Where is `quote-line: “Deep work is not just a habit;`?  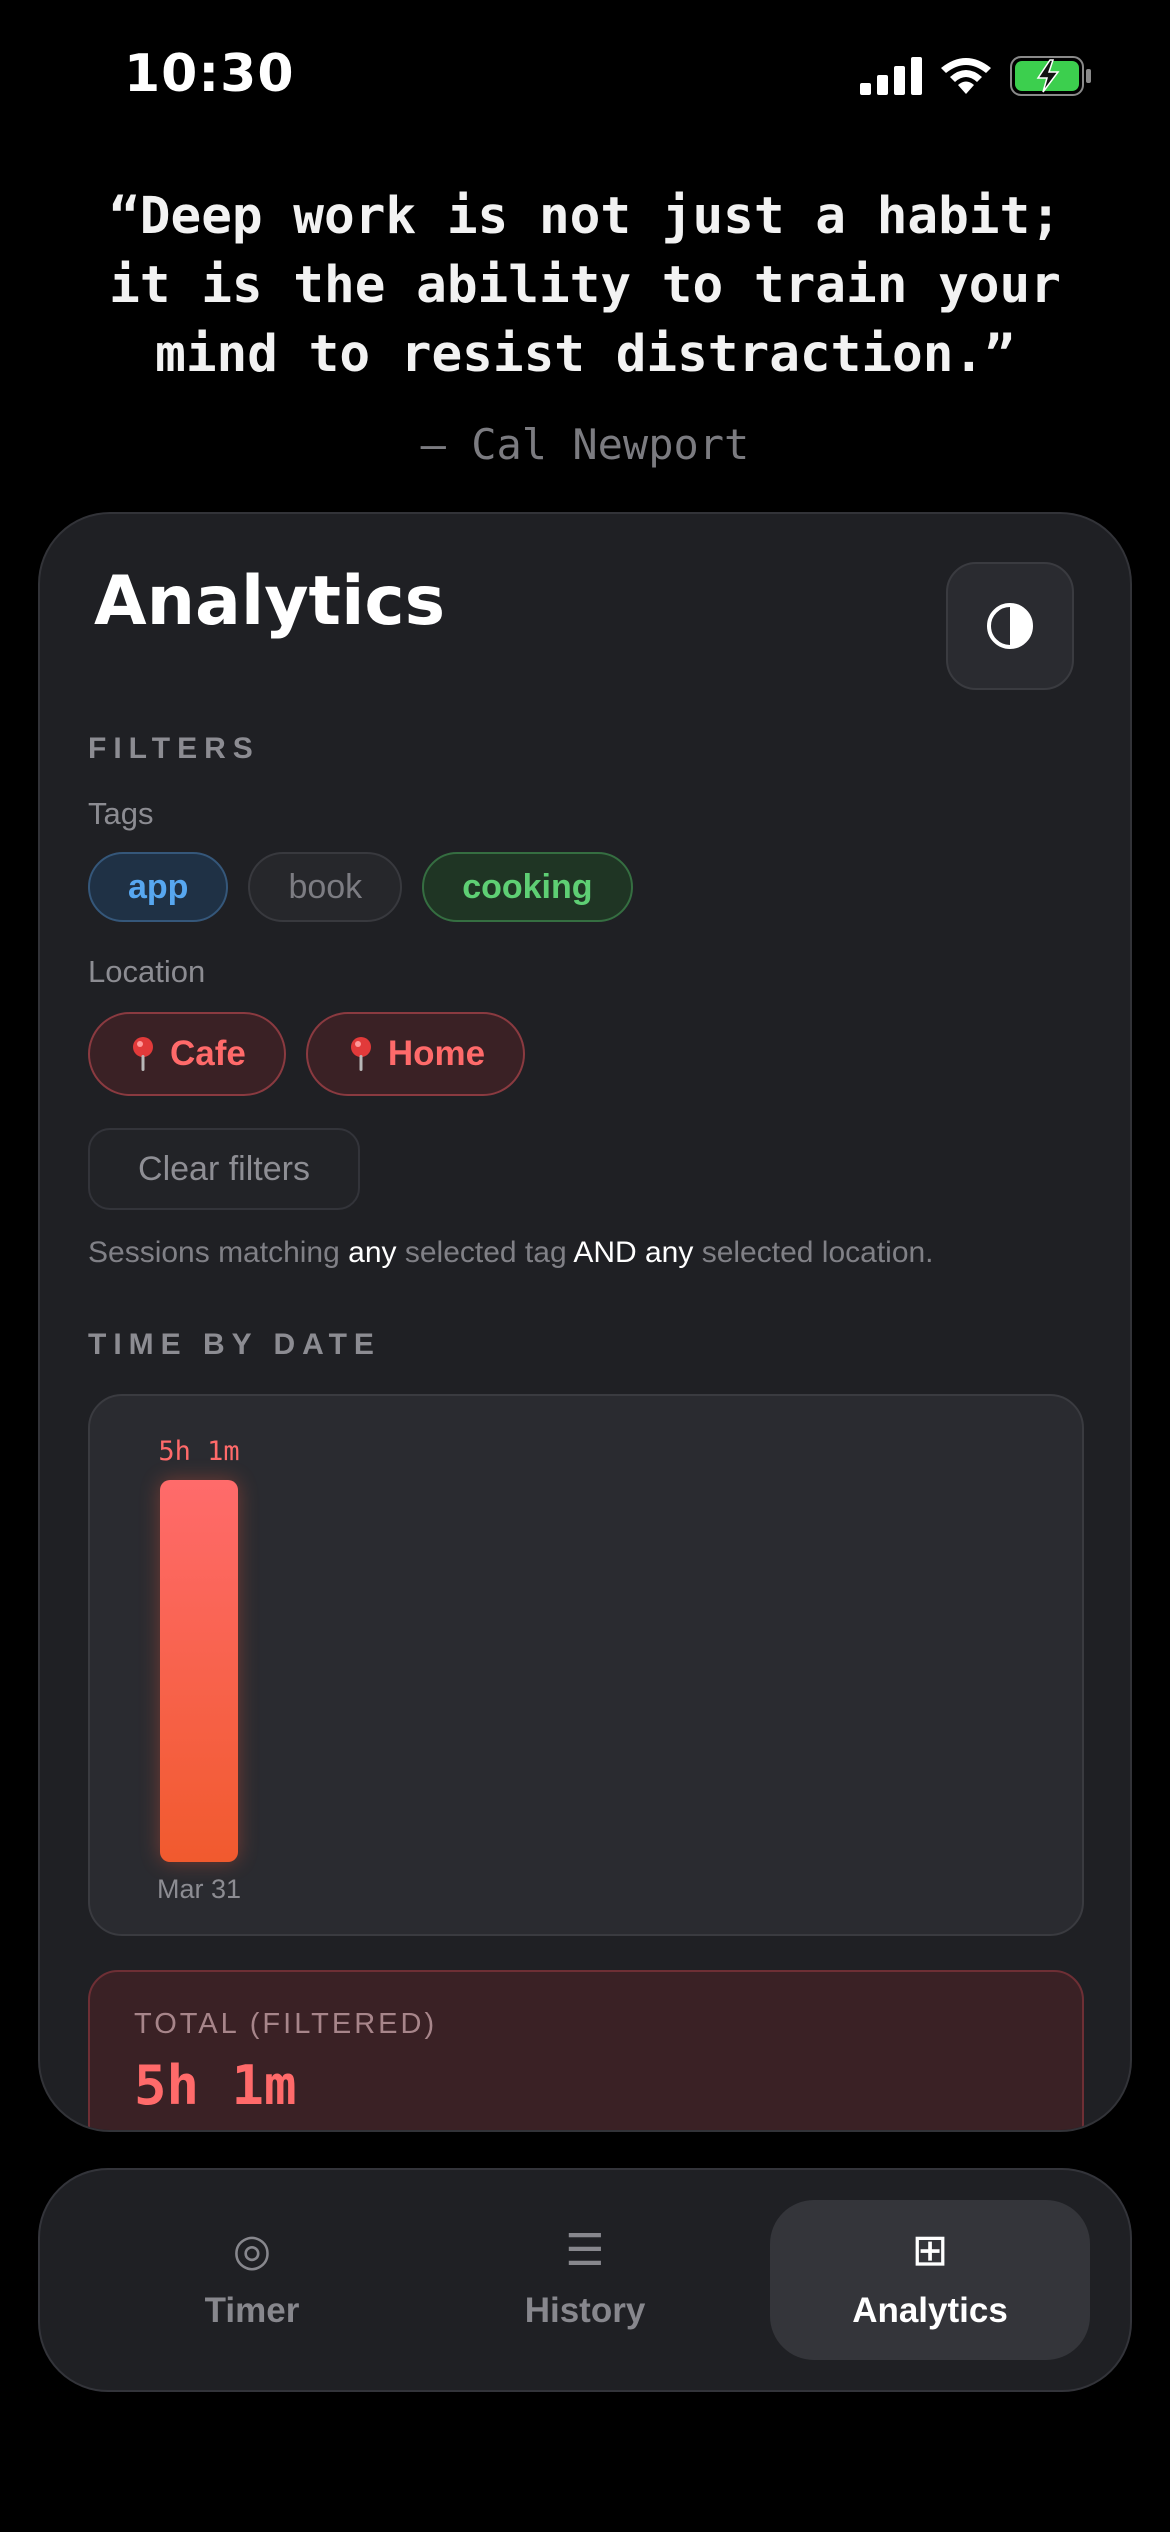 quote-line: “Deep work is not just a habit; is located at coordinates (585, 216).